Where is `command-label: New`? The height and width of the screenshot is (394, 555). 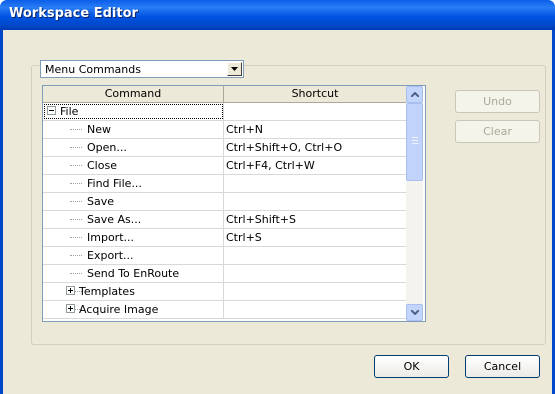
command-label: New is located at coordinates (99, 129).